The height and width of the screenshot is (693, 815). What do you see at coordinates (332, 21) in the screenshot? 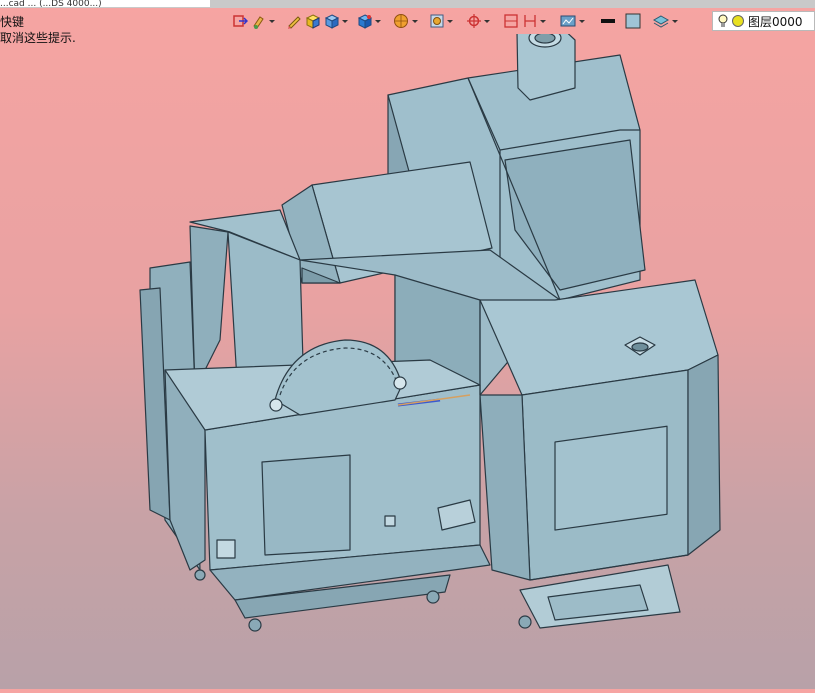
I see `cube-blue-icon` at bounding box center [332, 21].